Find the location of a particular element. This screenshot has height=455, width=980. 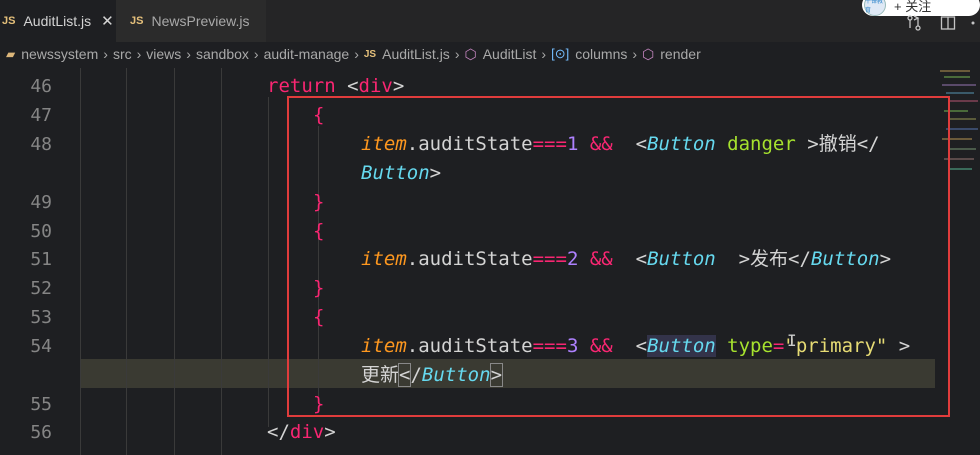

tab-label: AuditList.js is located at coordinates (57, 21).